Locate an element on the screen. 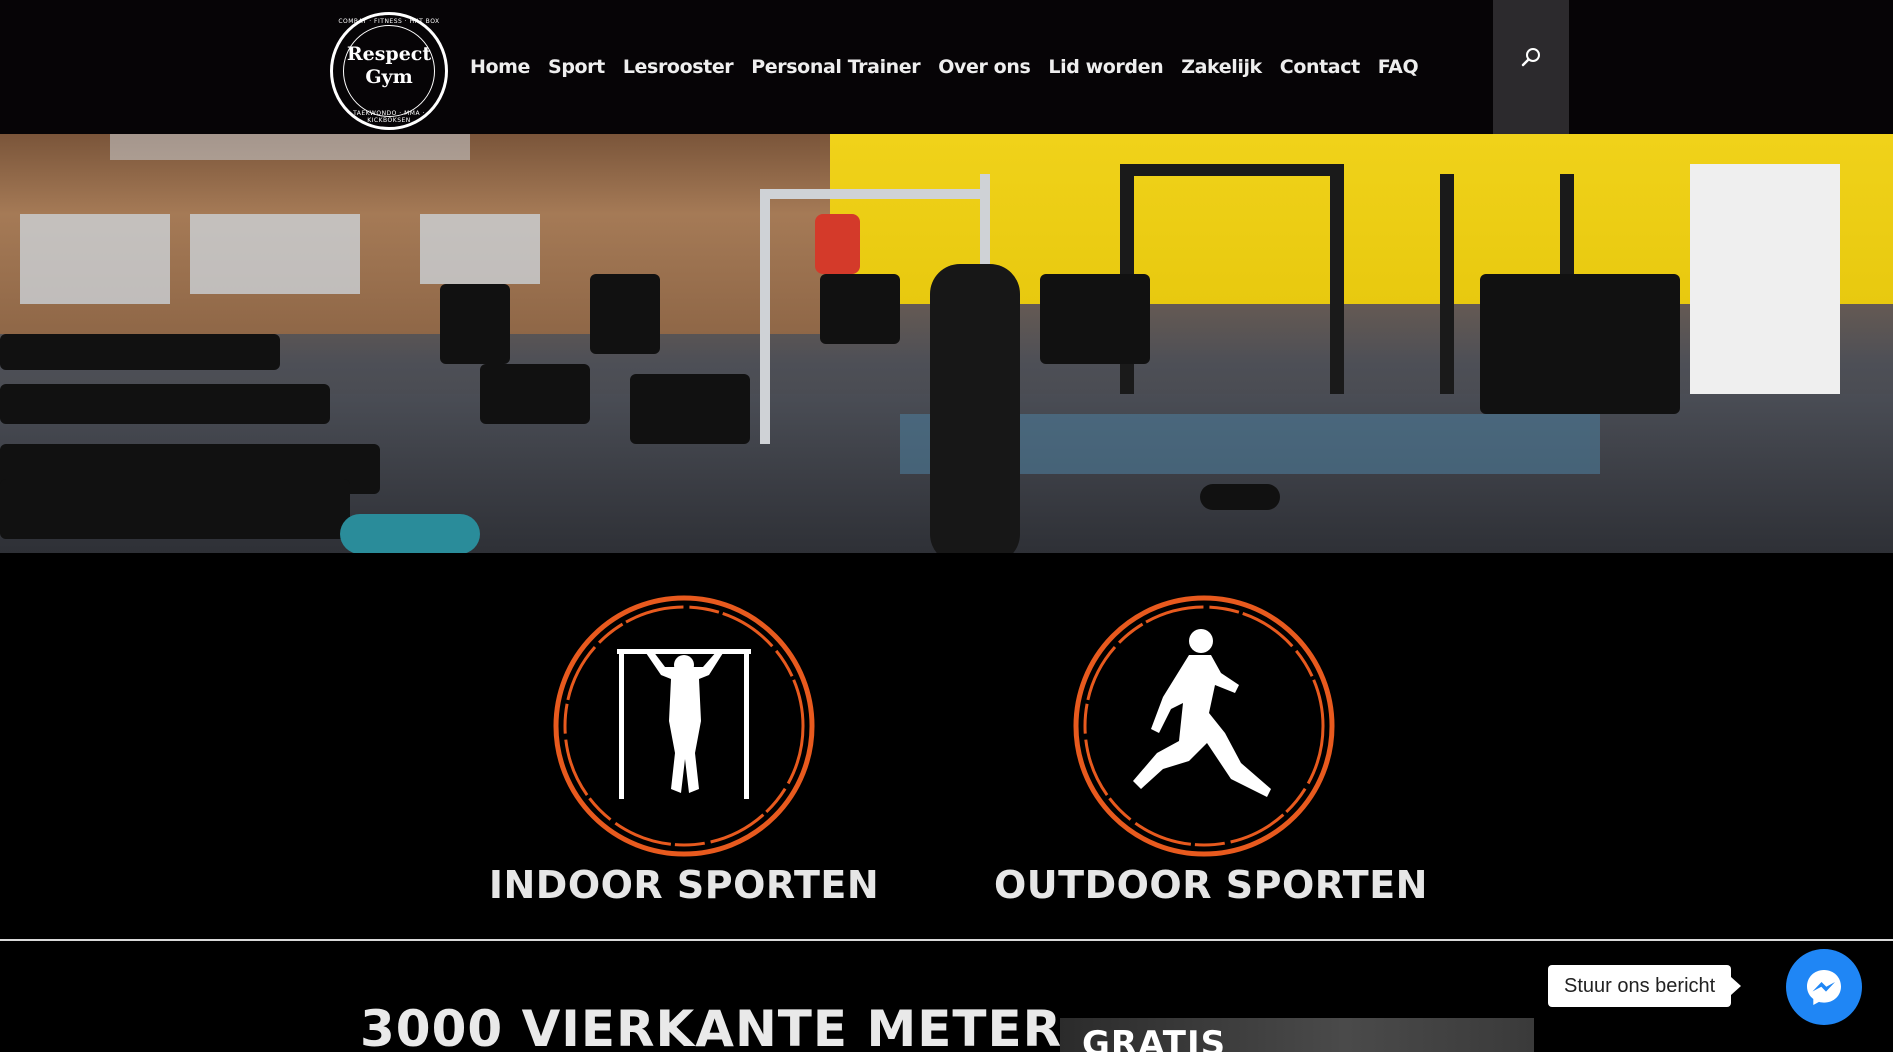  messenger-tooltip: Stuur ons bericht is located at coordinates (1645, 986).